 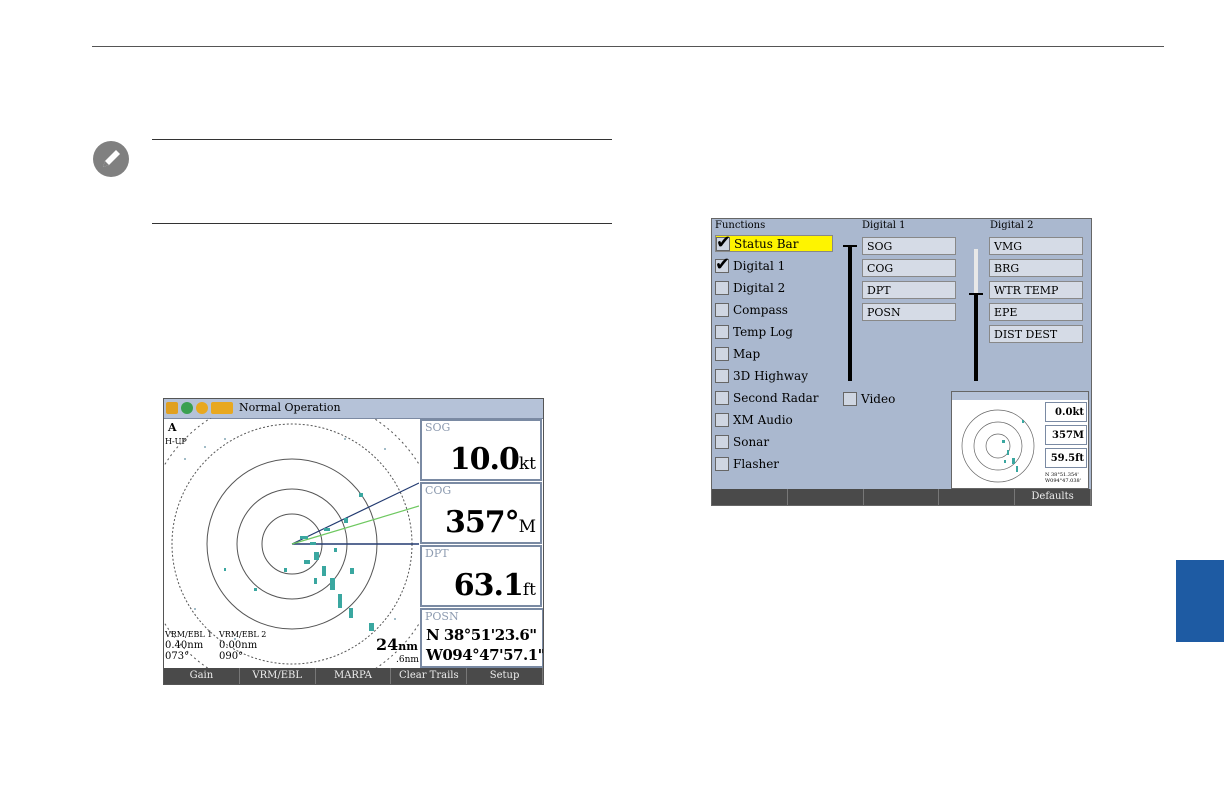 What do you see at coordinates (172, 408) in the screenshot?
I see `gps-icon` at bounding box center [172, 408].